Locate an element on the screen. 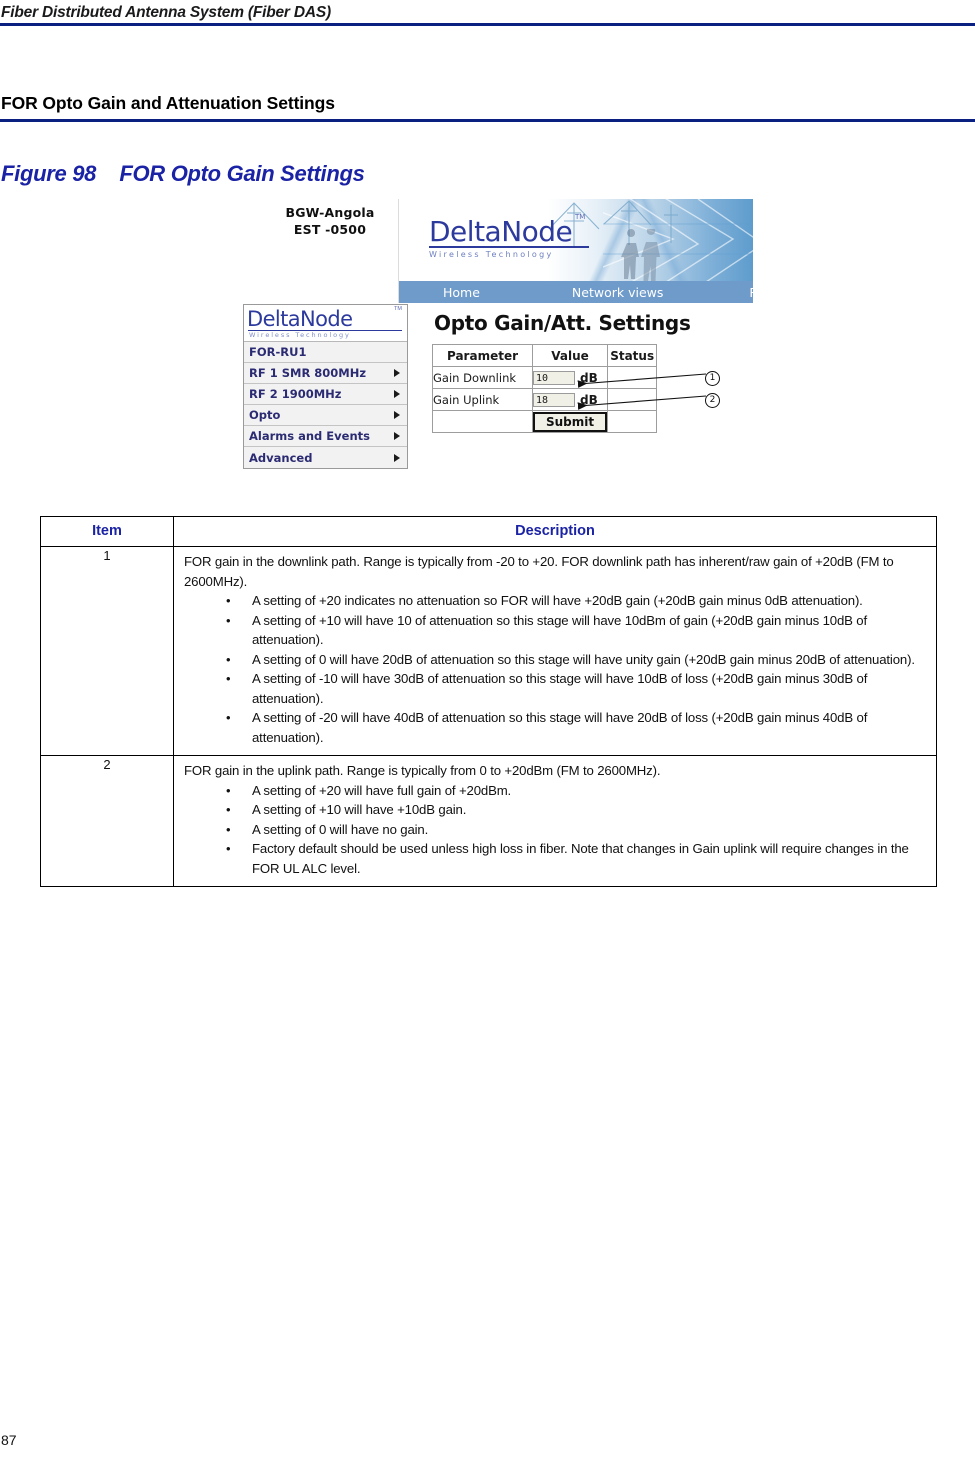  section-heading: FOR Opto Gain and Attenuation Settings is located at coordinates (487, 107).